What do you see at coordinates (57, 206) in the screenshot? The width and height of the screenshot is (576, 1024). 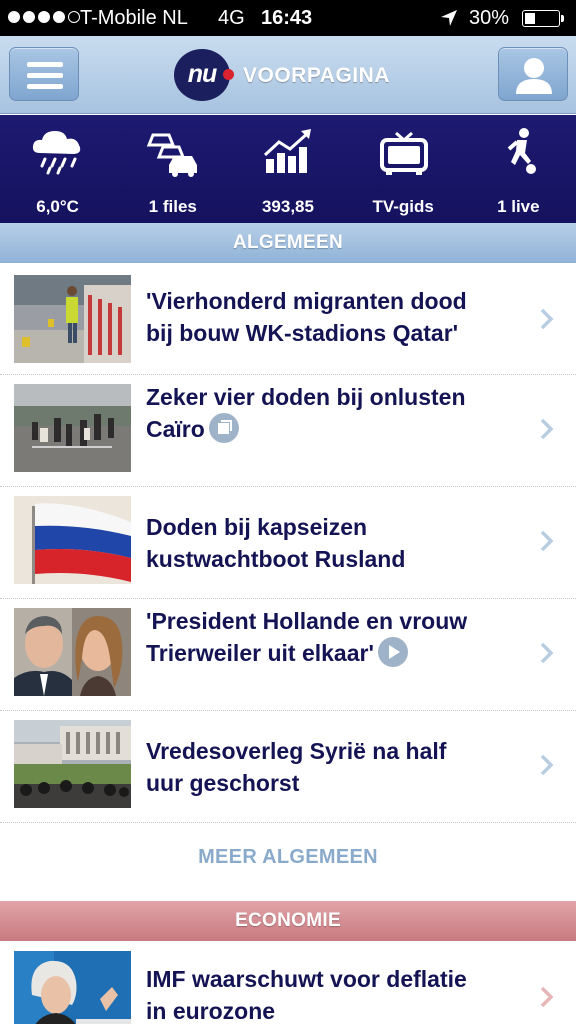 I see `weather-label: 6,0°C` at bounding box center [57, 206].